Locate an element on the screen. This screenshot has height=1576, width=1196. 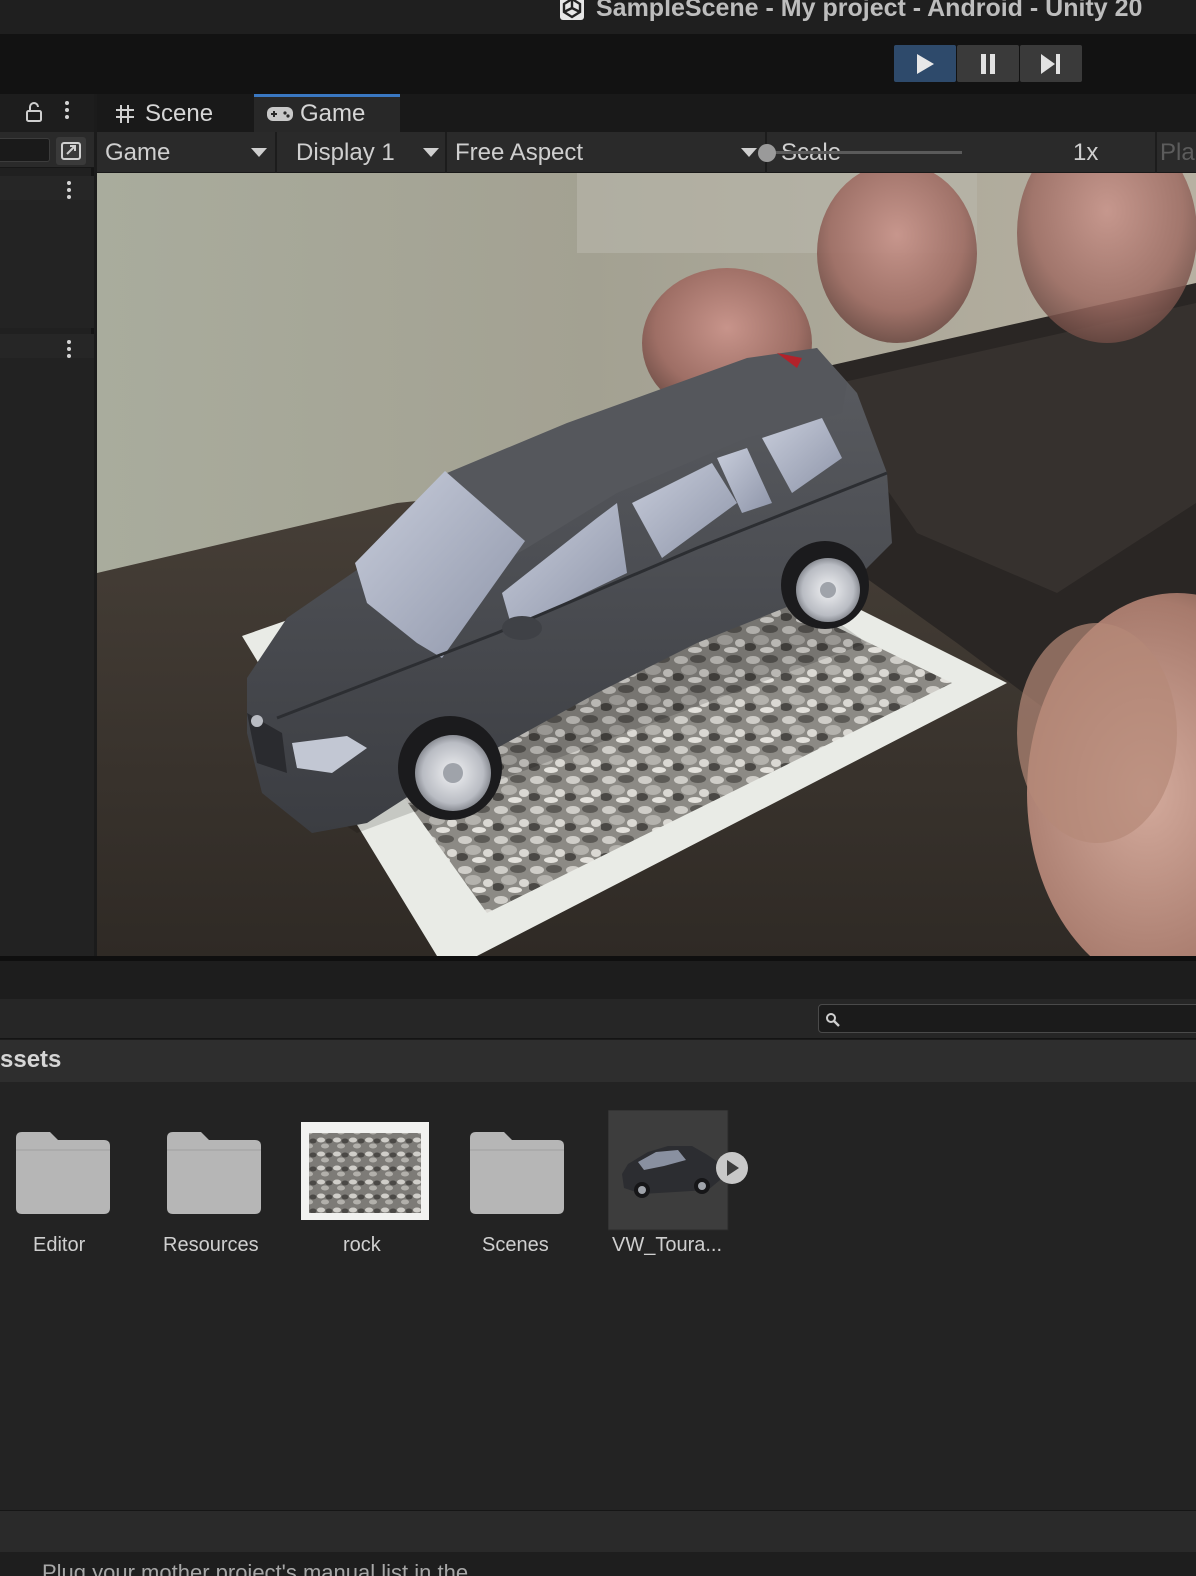
asset-name-resources: Resources is located at coordinates (211, 1245).